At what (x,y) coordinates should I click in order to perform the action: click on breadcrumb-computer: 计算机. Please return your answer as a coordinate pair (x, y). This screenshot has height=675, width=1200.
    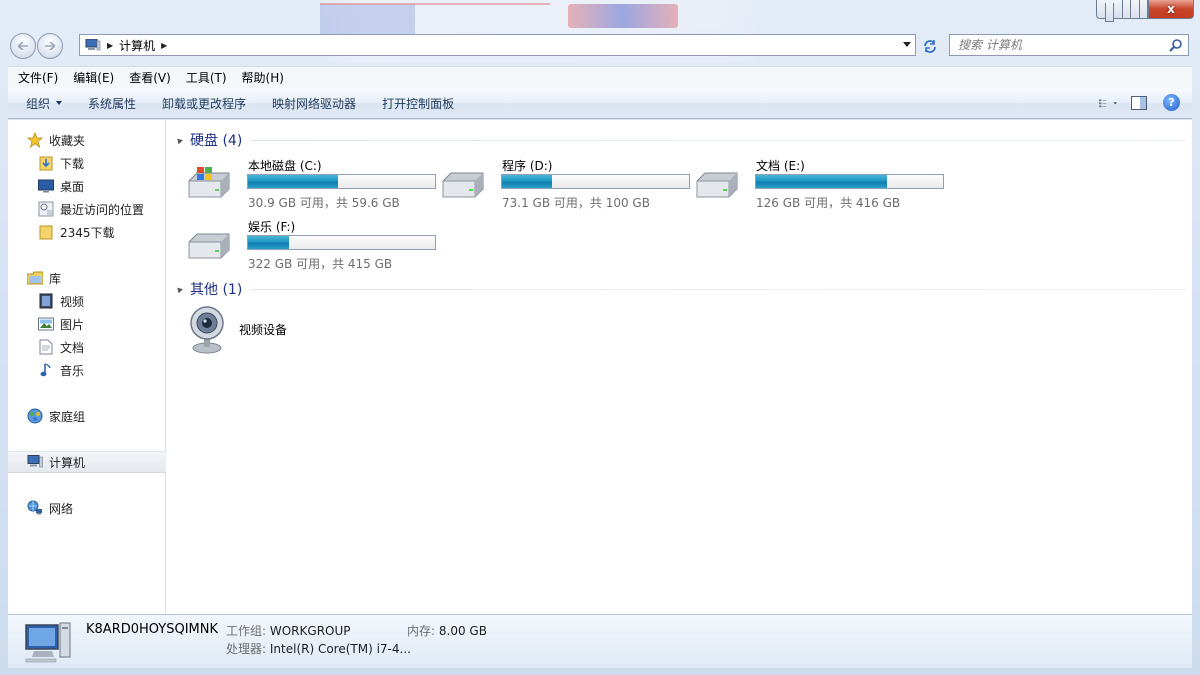
    Looking at the image, I should click on (137, 45).